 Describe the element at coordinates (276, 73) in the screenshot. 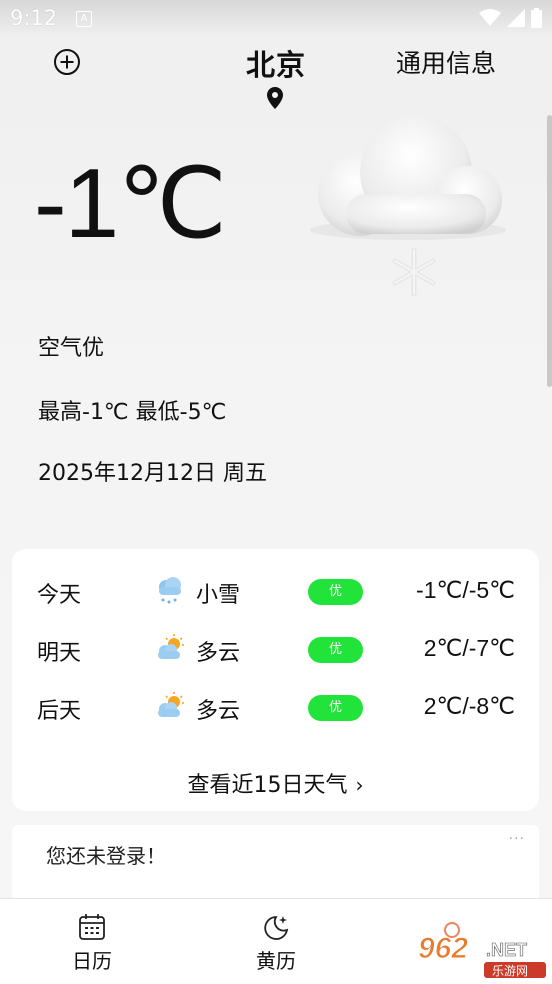

I see `header: 北京 通用信息` at that location.